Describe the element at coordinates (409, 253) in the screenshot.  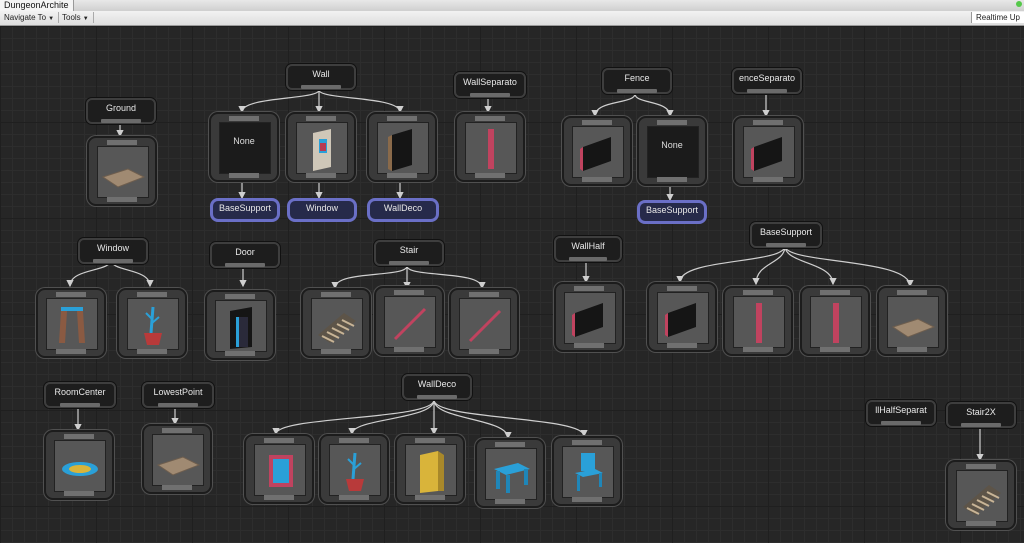
I see `marker-node-stair: Stair` at that location.